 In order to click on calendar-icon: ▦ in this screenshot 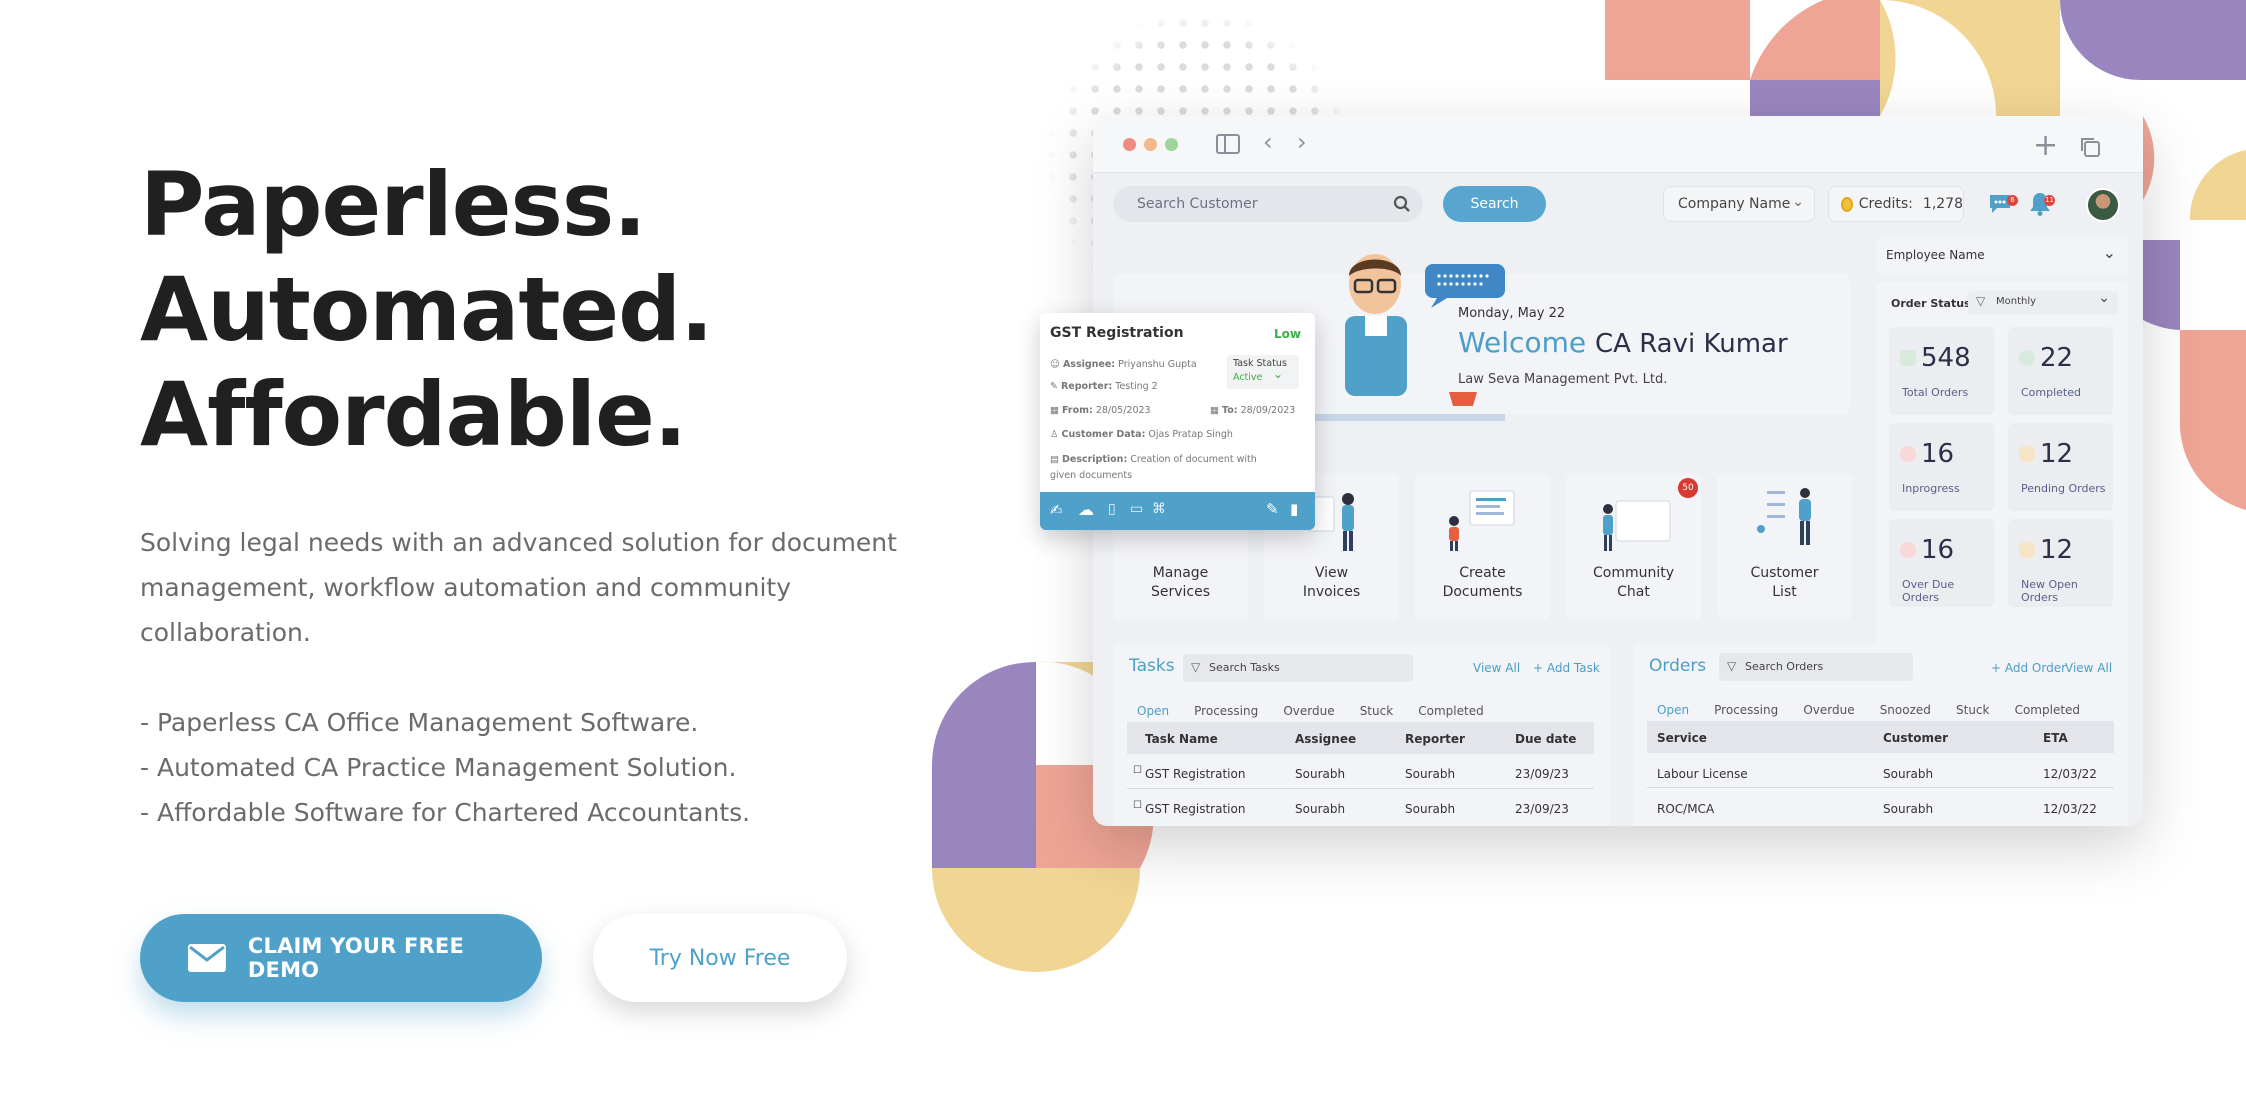, I will do `click(1216, 410)`.